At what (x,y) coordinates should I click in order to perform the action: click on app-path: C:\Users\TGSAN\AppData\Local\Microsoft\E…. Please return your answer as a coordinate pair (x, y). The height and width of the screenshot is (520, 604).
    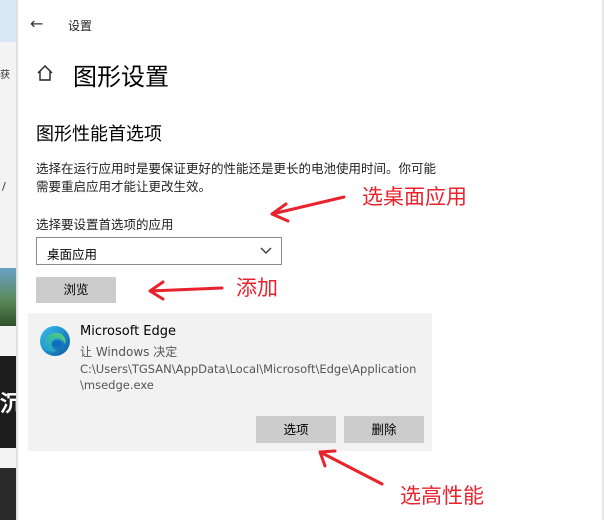
    Looking at the image, I should click on (248, 377).